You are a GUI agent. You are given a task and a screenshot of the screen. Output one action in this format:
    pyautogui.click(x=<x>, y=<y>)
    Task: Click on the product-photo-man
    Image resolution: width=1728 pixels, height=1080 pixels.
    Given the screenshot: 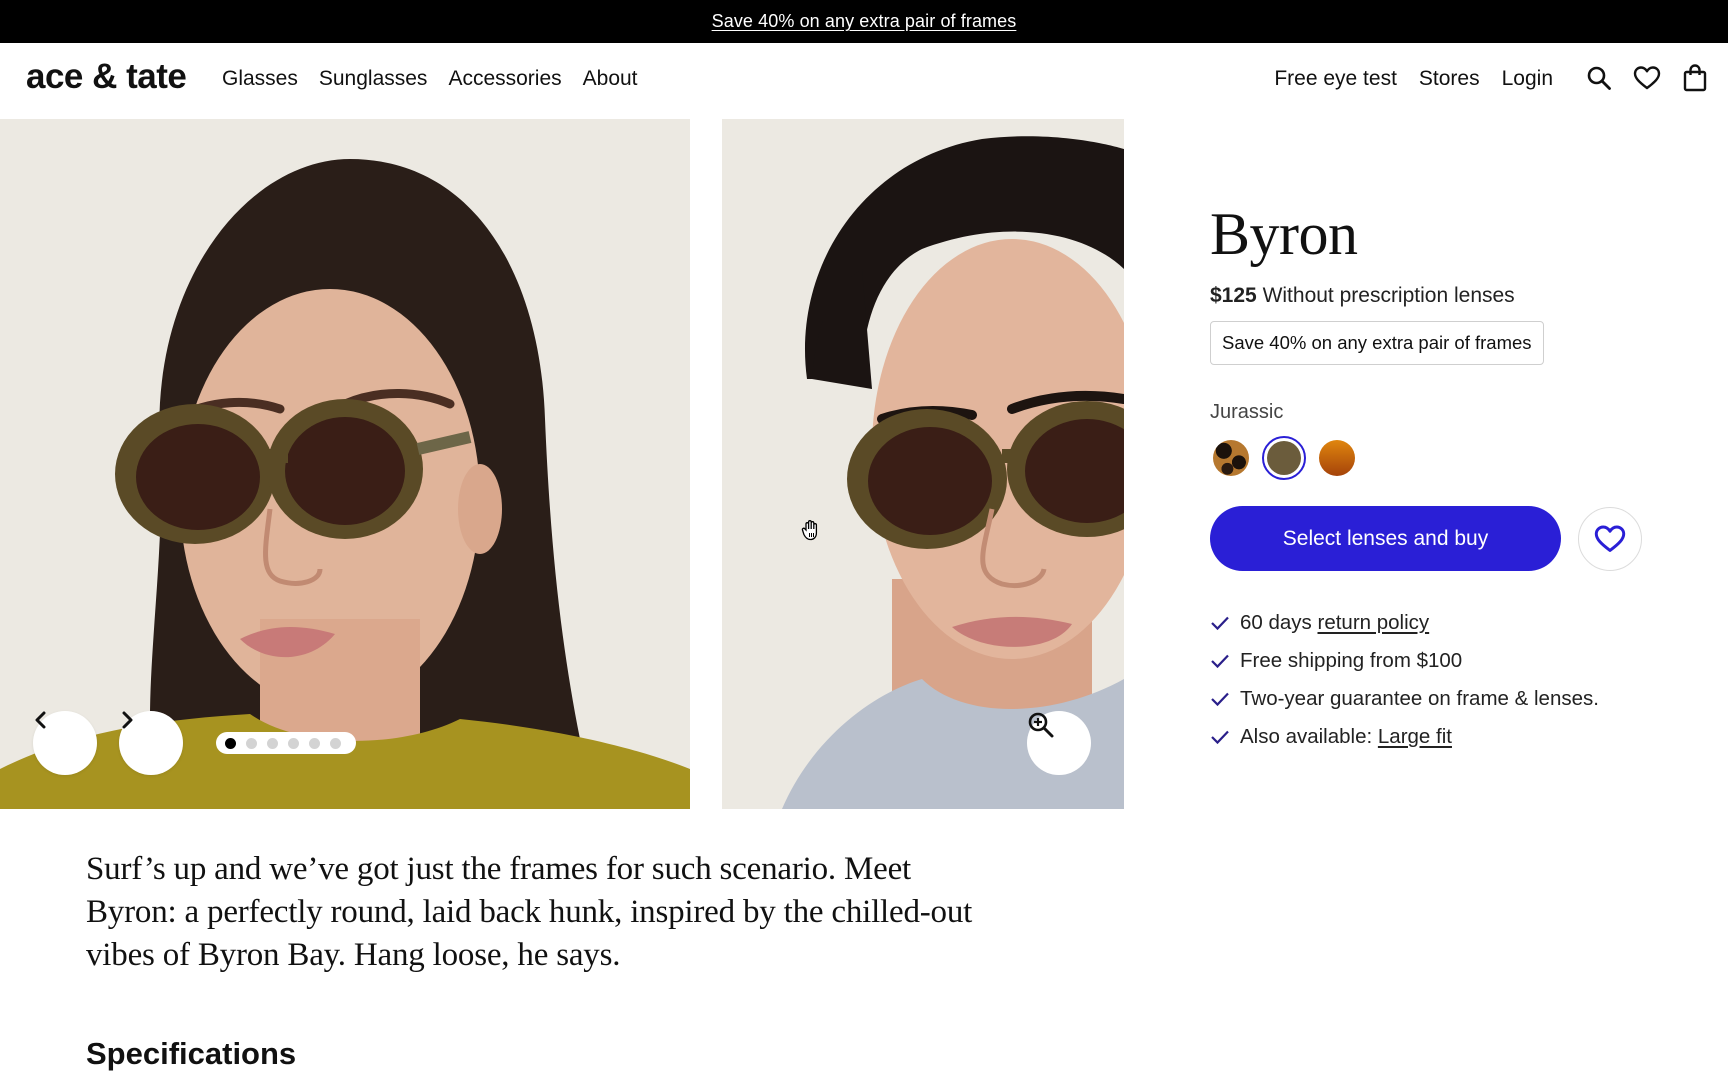 What is the action you would take?
    pyautogui.click(x=923, y=464)
    